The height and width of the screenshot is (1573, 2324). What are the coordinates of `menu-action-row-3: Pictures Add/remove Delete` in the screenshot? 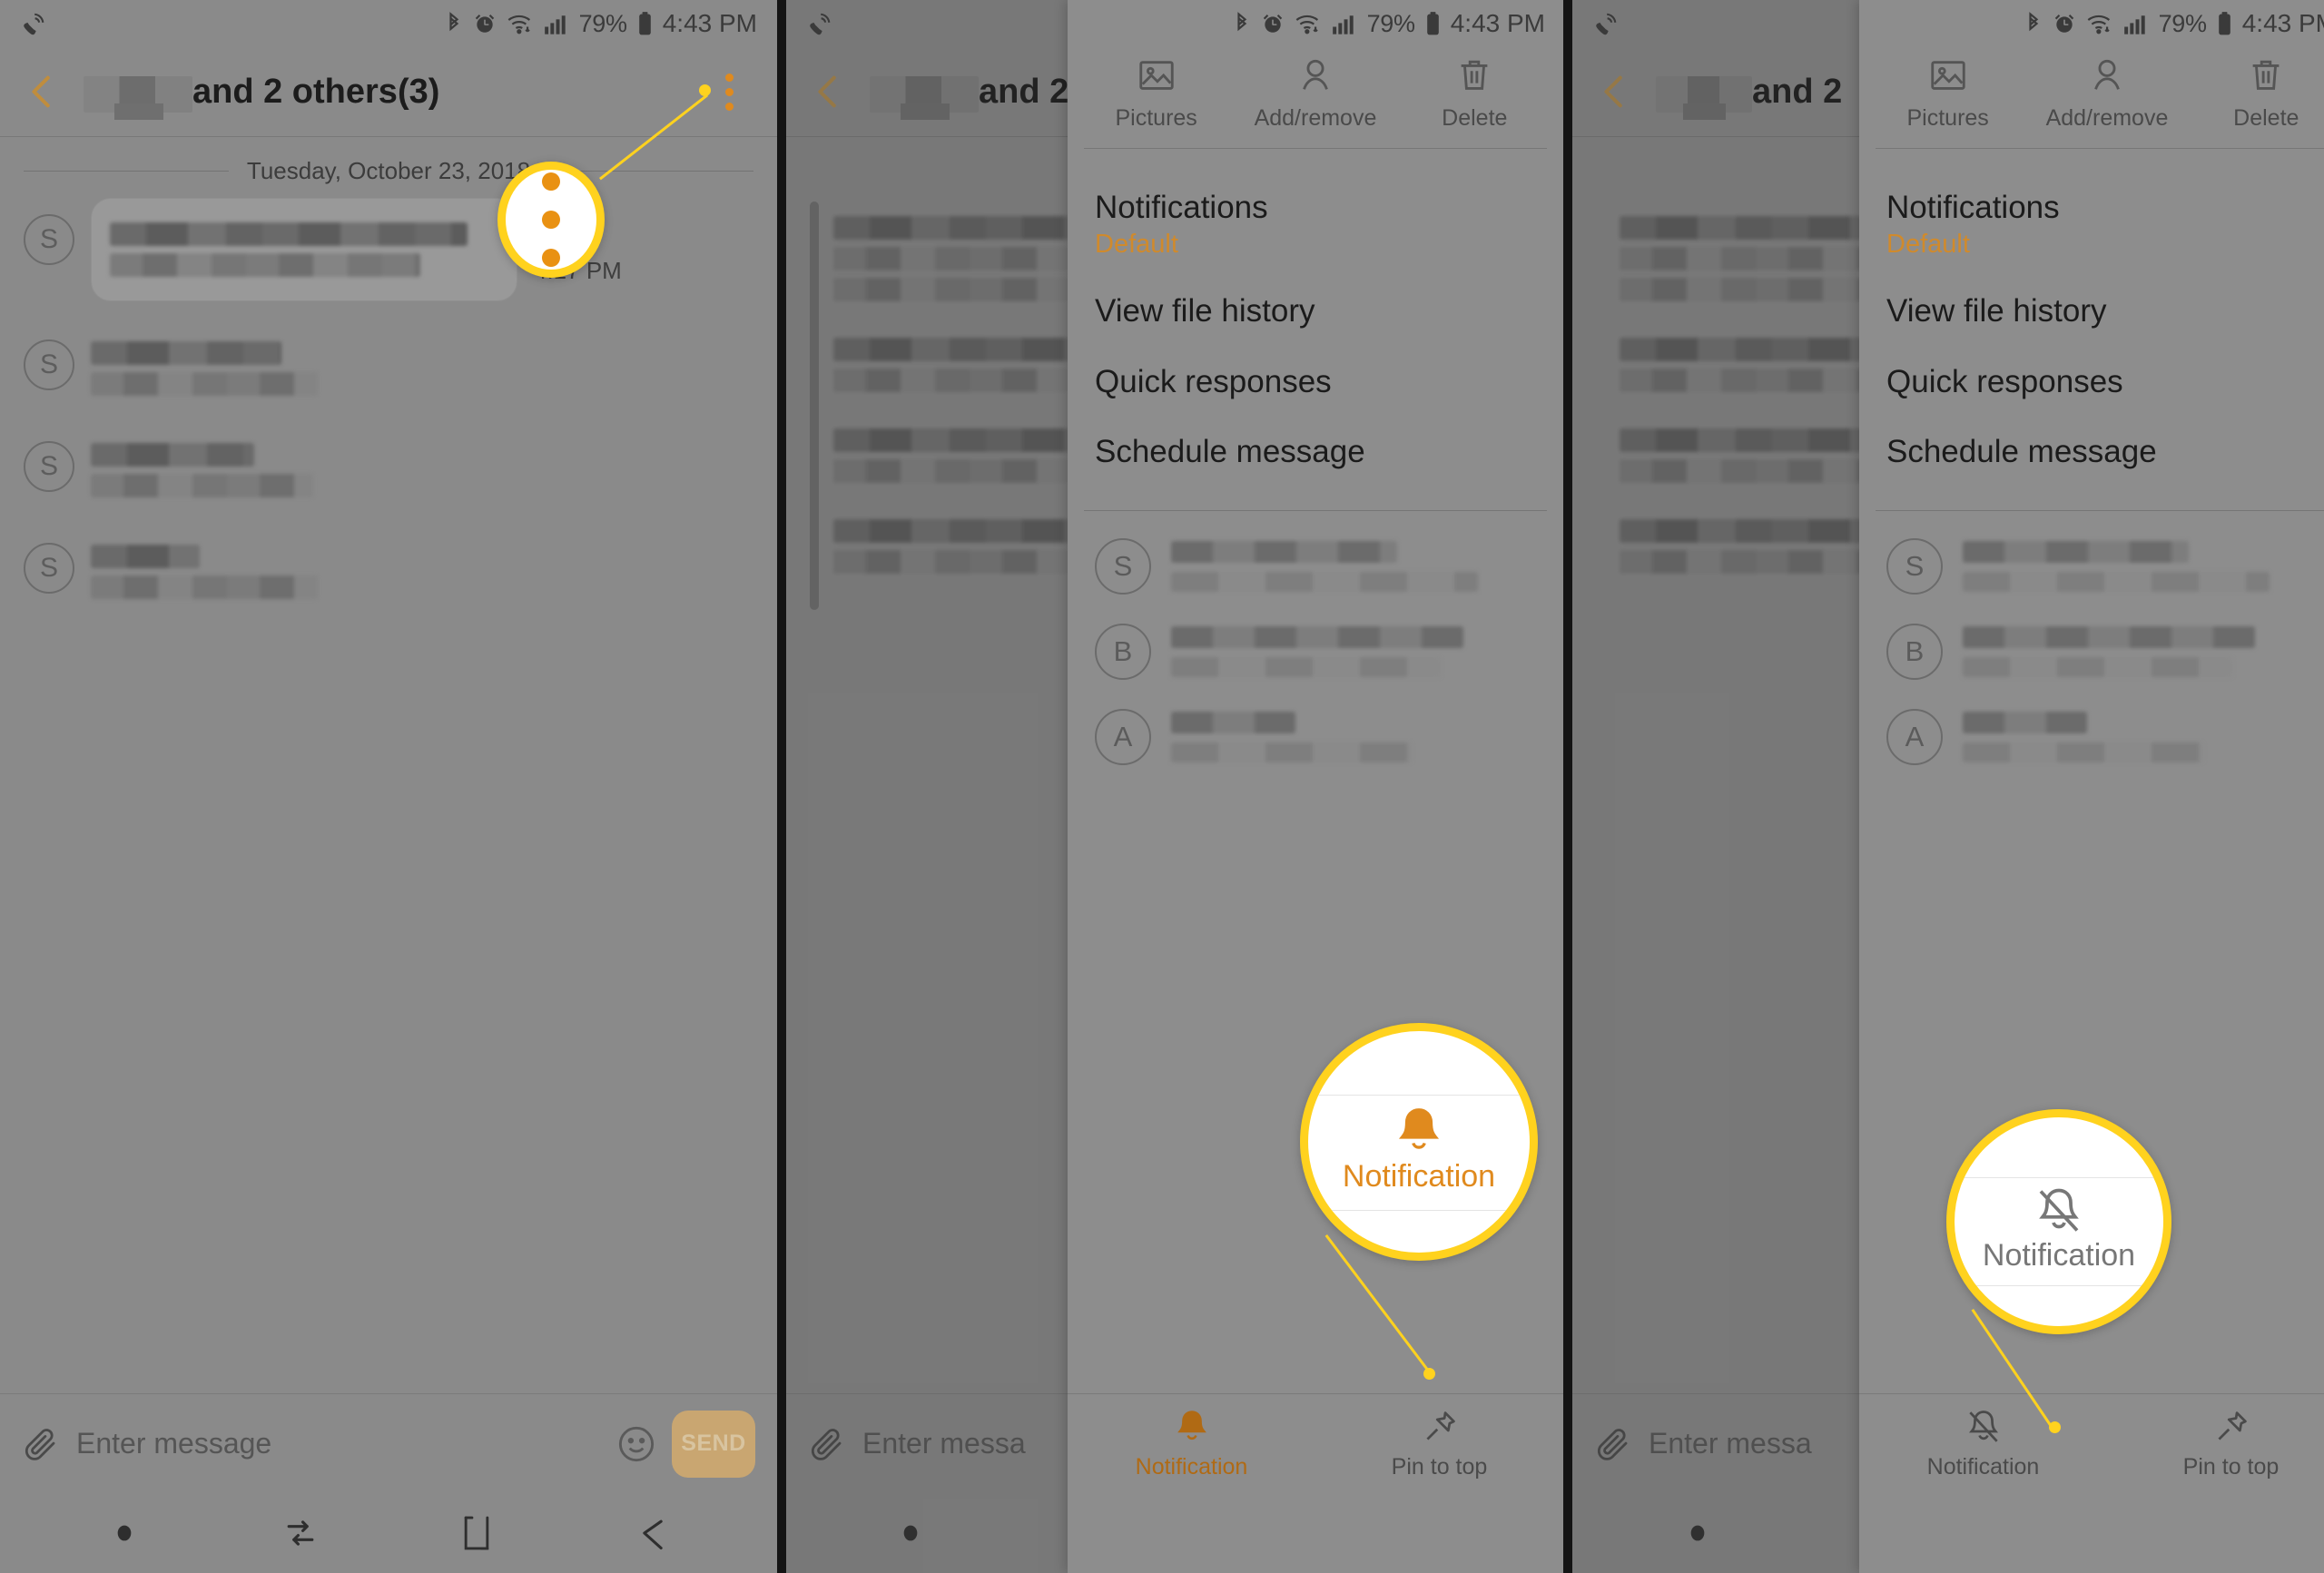 It's located at (2091, 98).